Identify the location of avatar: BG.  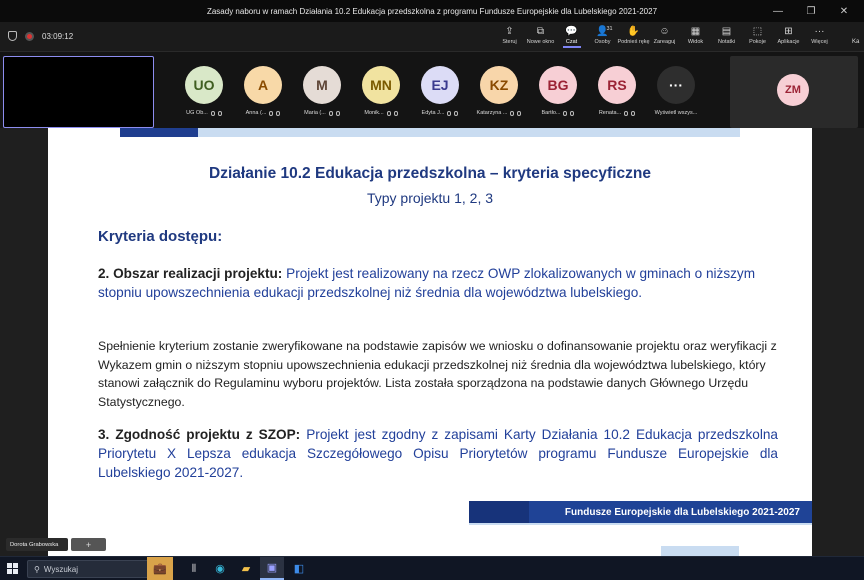
(558, 85).